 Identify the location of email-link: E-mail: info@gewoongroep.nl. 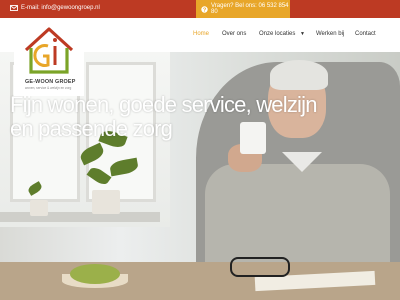
(55, 8).